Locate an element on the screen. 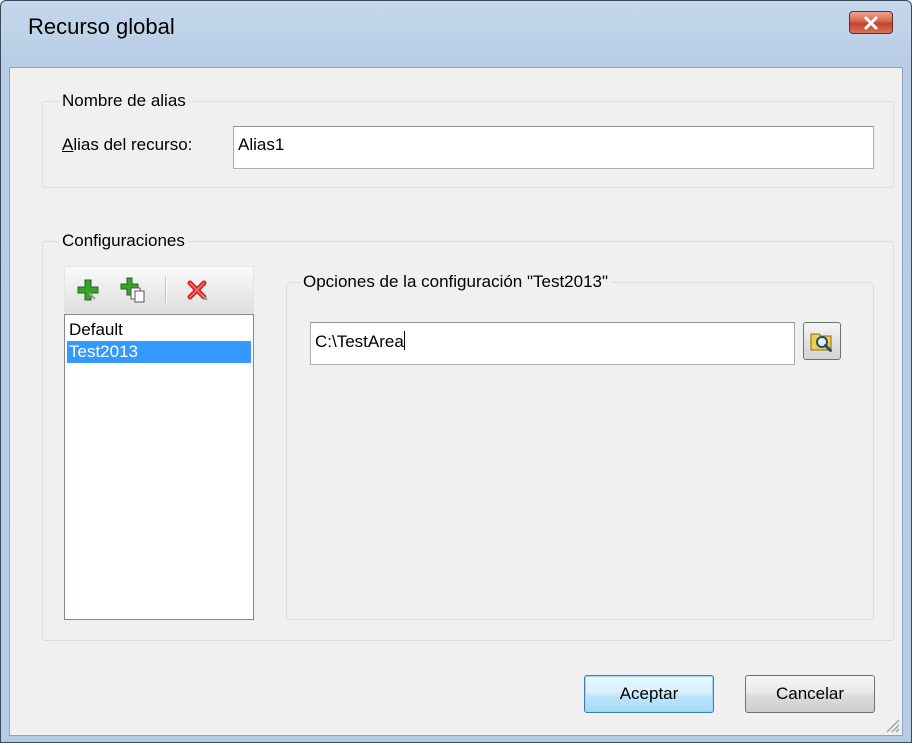 This screenshot has height=745, width=914. config-path-value: C:\TestArea is located at coordinates (359, 341).